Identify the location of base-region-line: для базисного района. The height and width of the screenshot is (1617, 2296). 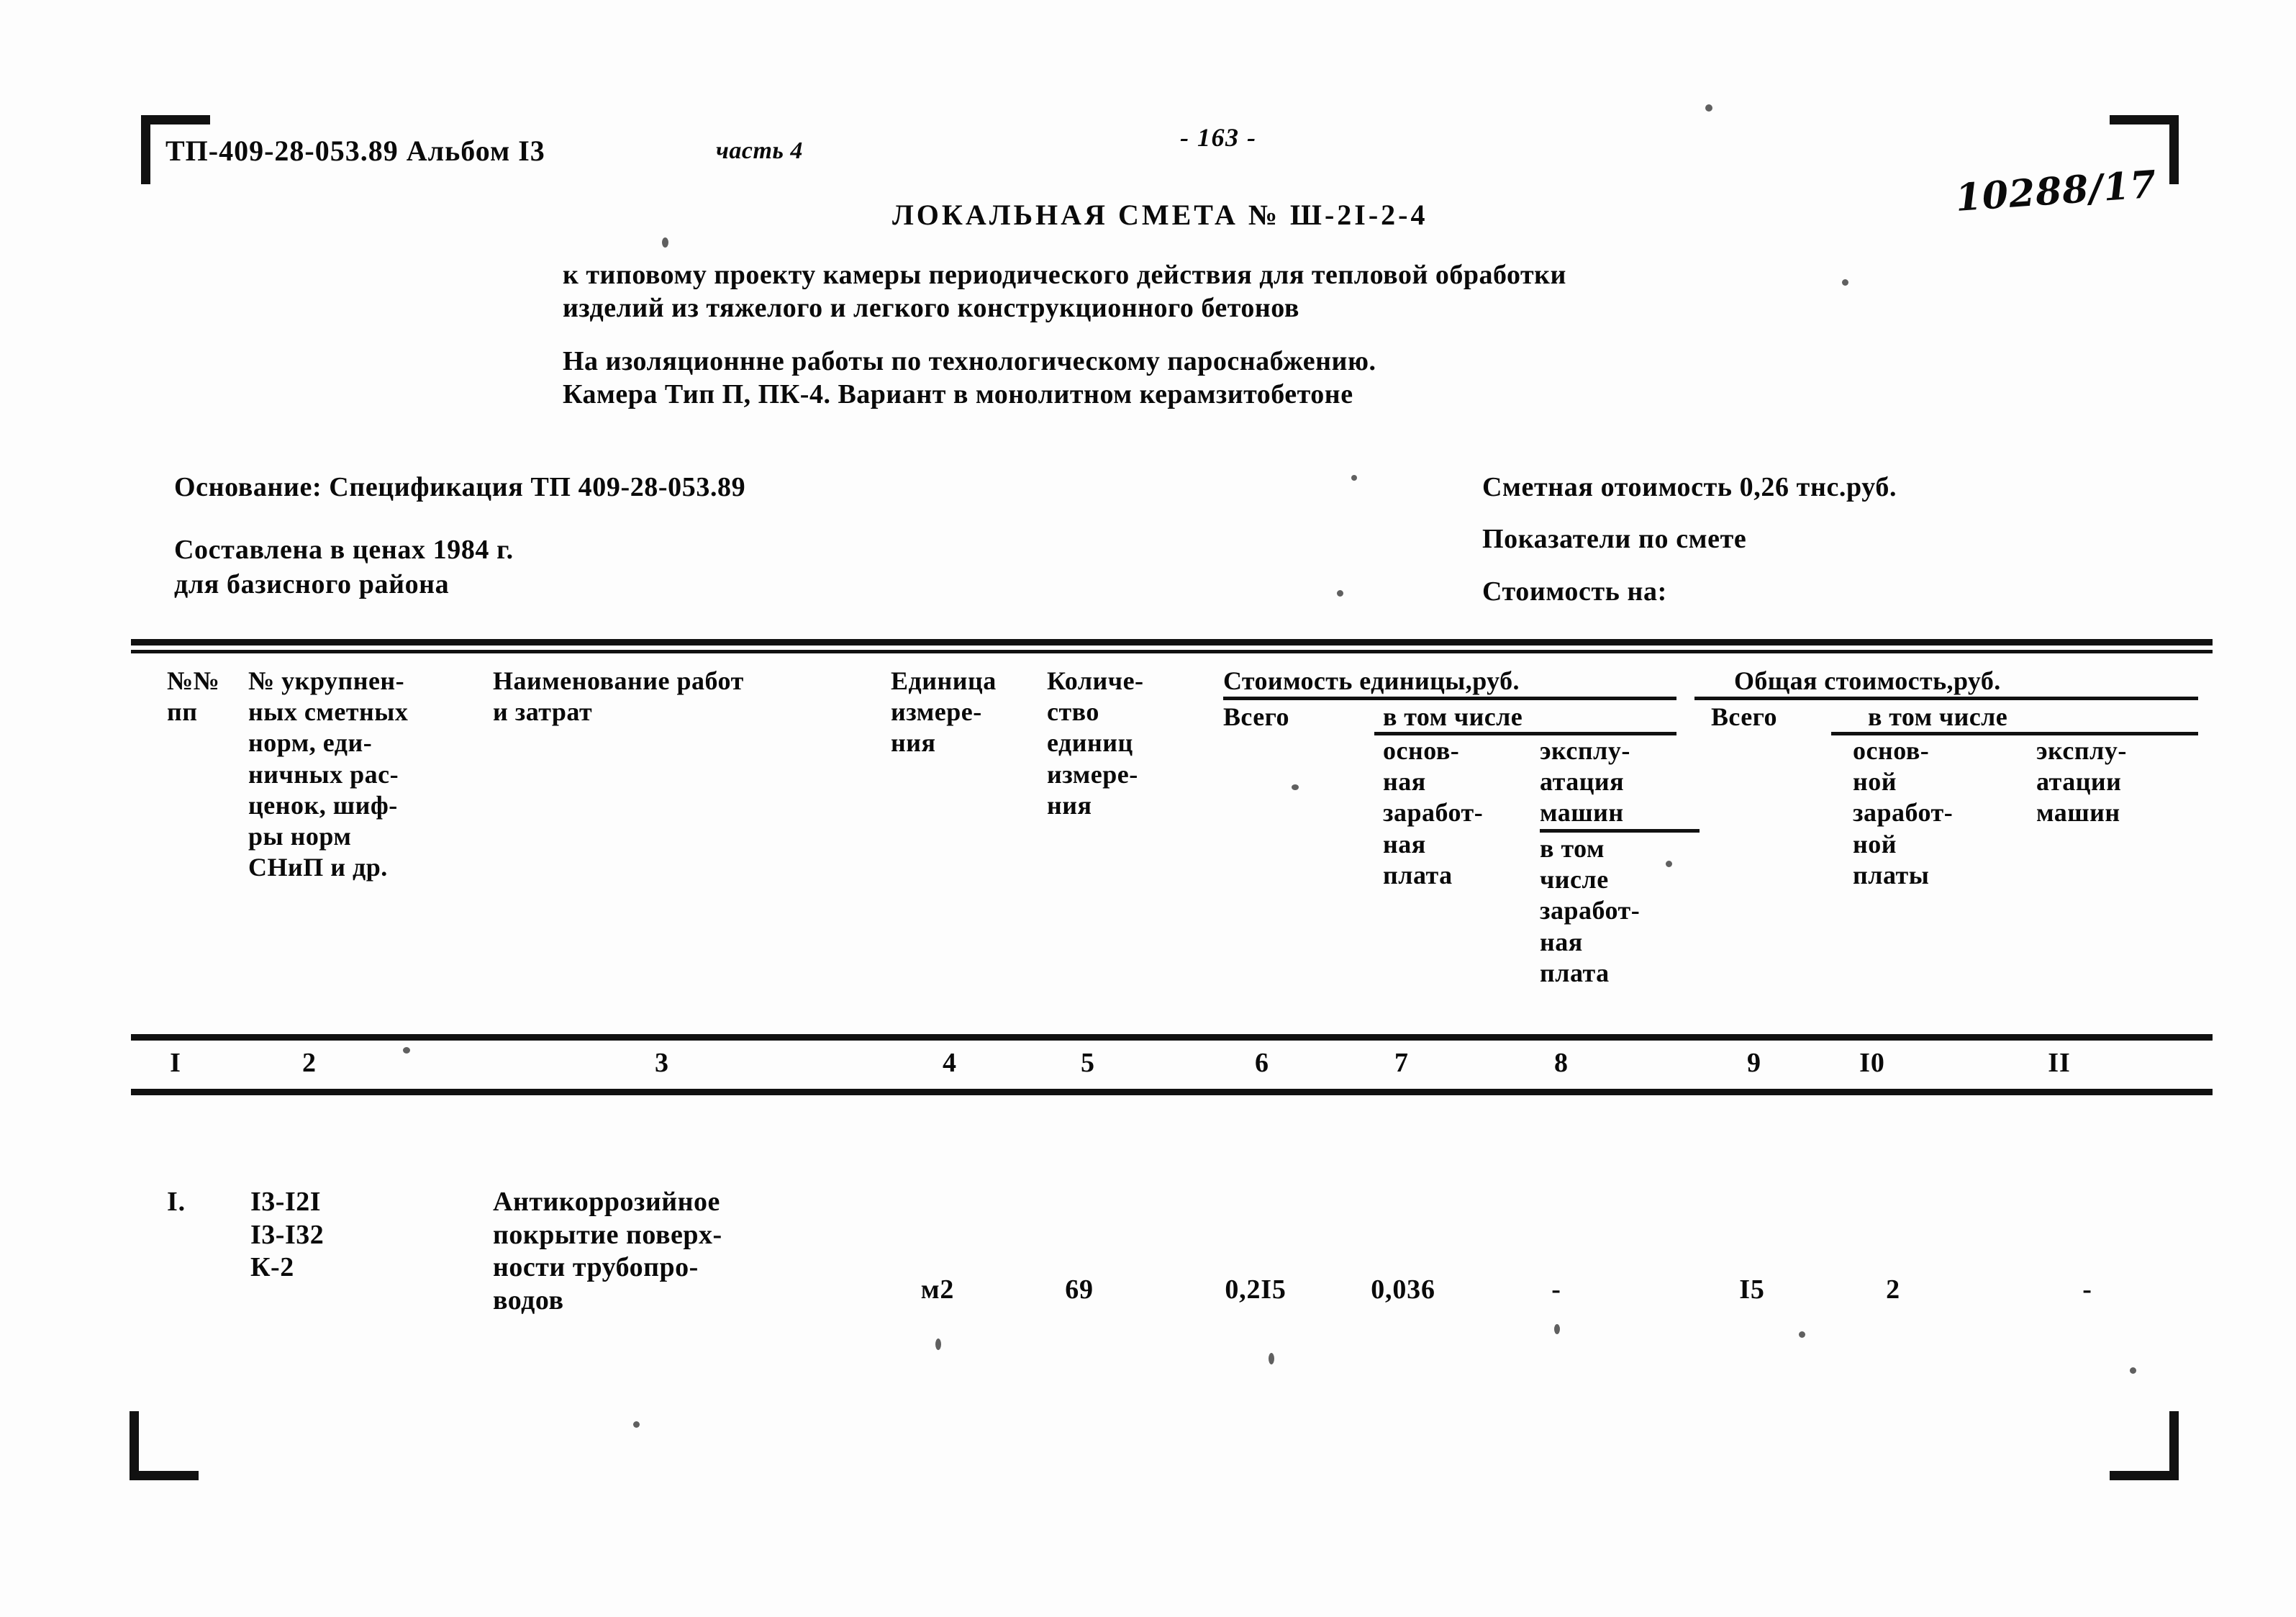
(312, 584).